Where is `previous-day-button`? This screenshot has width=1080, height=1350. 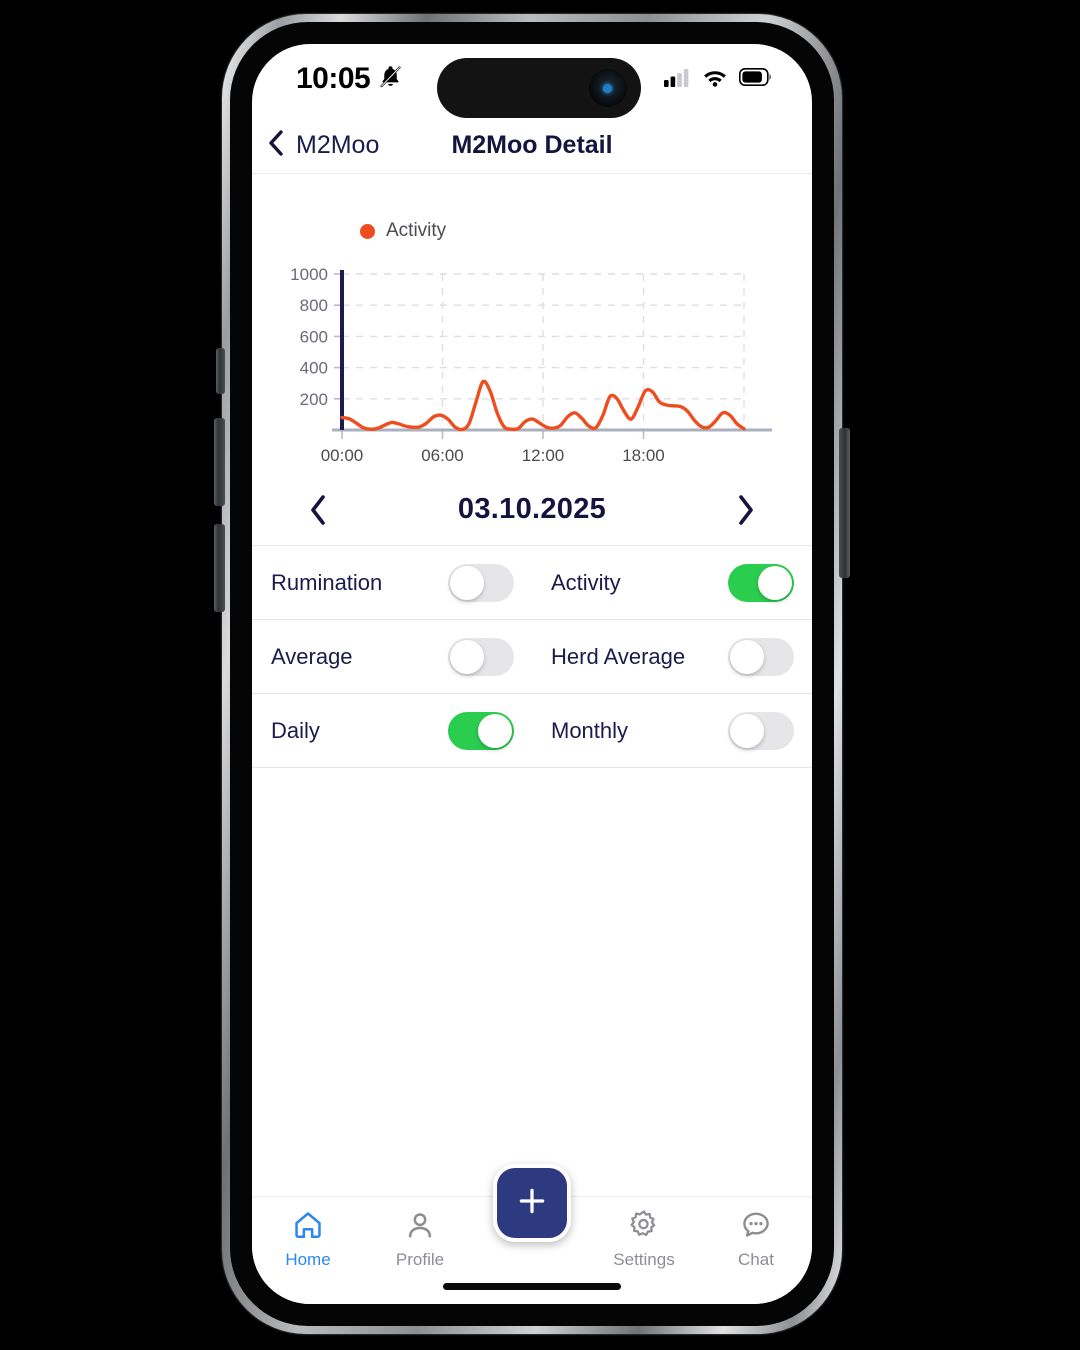 previous-day-button is located at coordinates (318, 510).